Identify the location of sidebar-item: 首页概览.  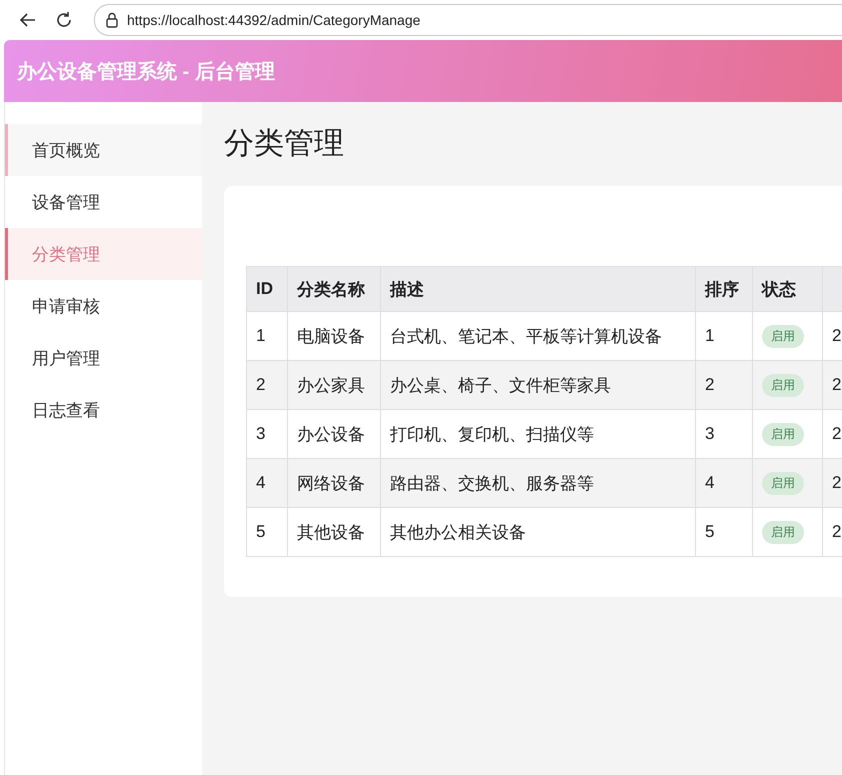
(103, 150).